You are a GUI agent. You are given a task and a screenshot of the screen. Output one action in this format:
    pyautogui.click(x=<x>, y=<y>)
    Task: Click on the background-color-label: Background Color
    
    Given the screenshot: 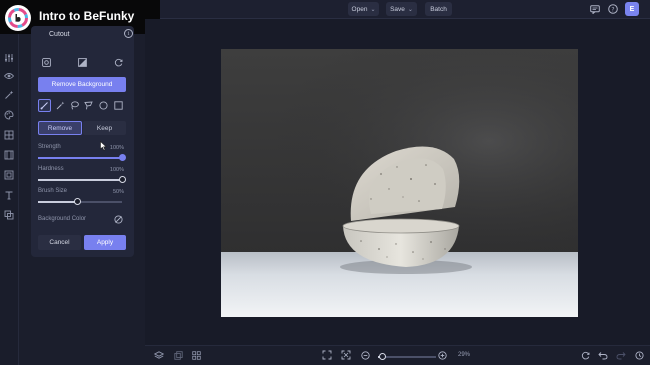 What is the action you would take?
    pyautogui.click(x=62, y=219)
    